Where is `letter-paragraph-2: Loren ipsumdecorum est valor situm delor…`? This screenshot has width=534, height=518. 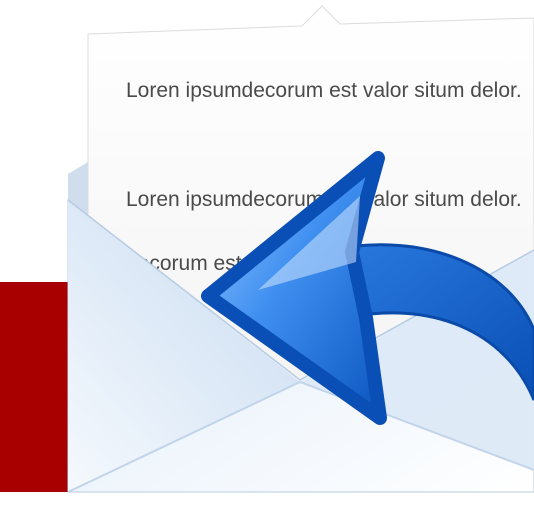 letter-paragraph-2: Loren ipsumdecorum est valor situm delor… is located at coordinates (324, 199).